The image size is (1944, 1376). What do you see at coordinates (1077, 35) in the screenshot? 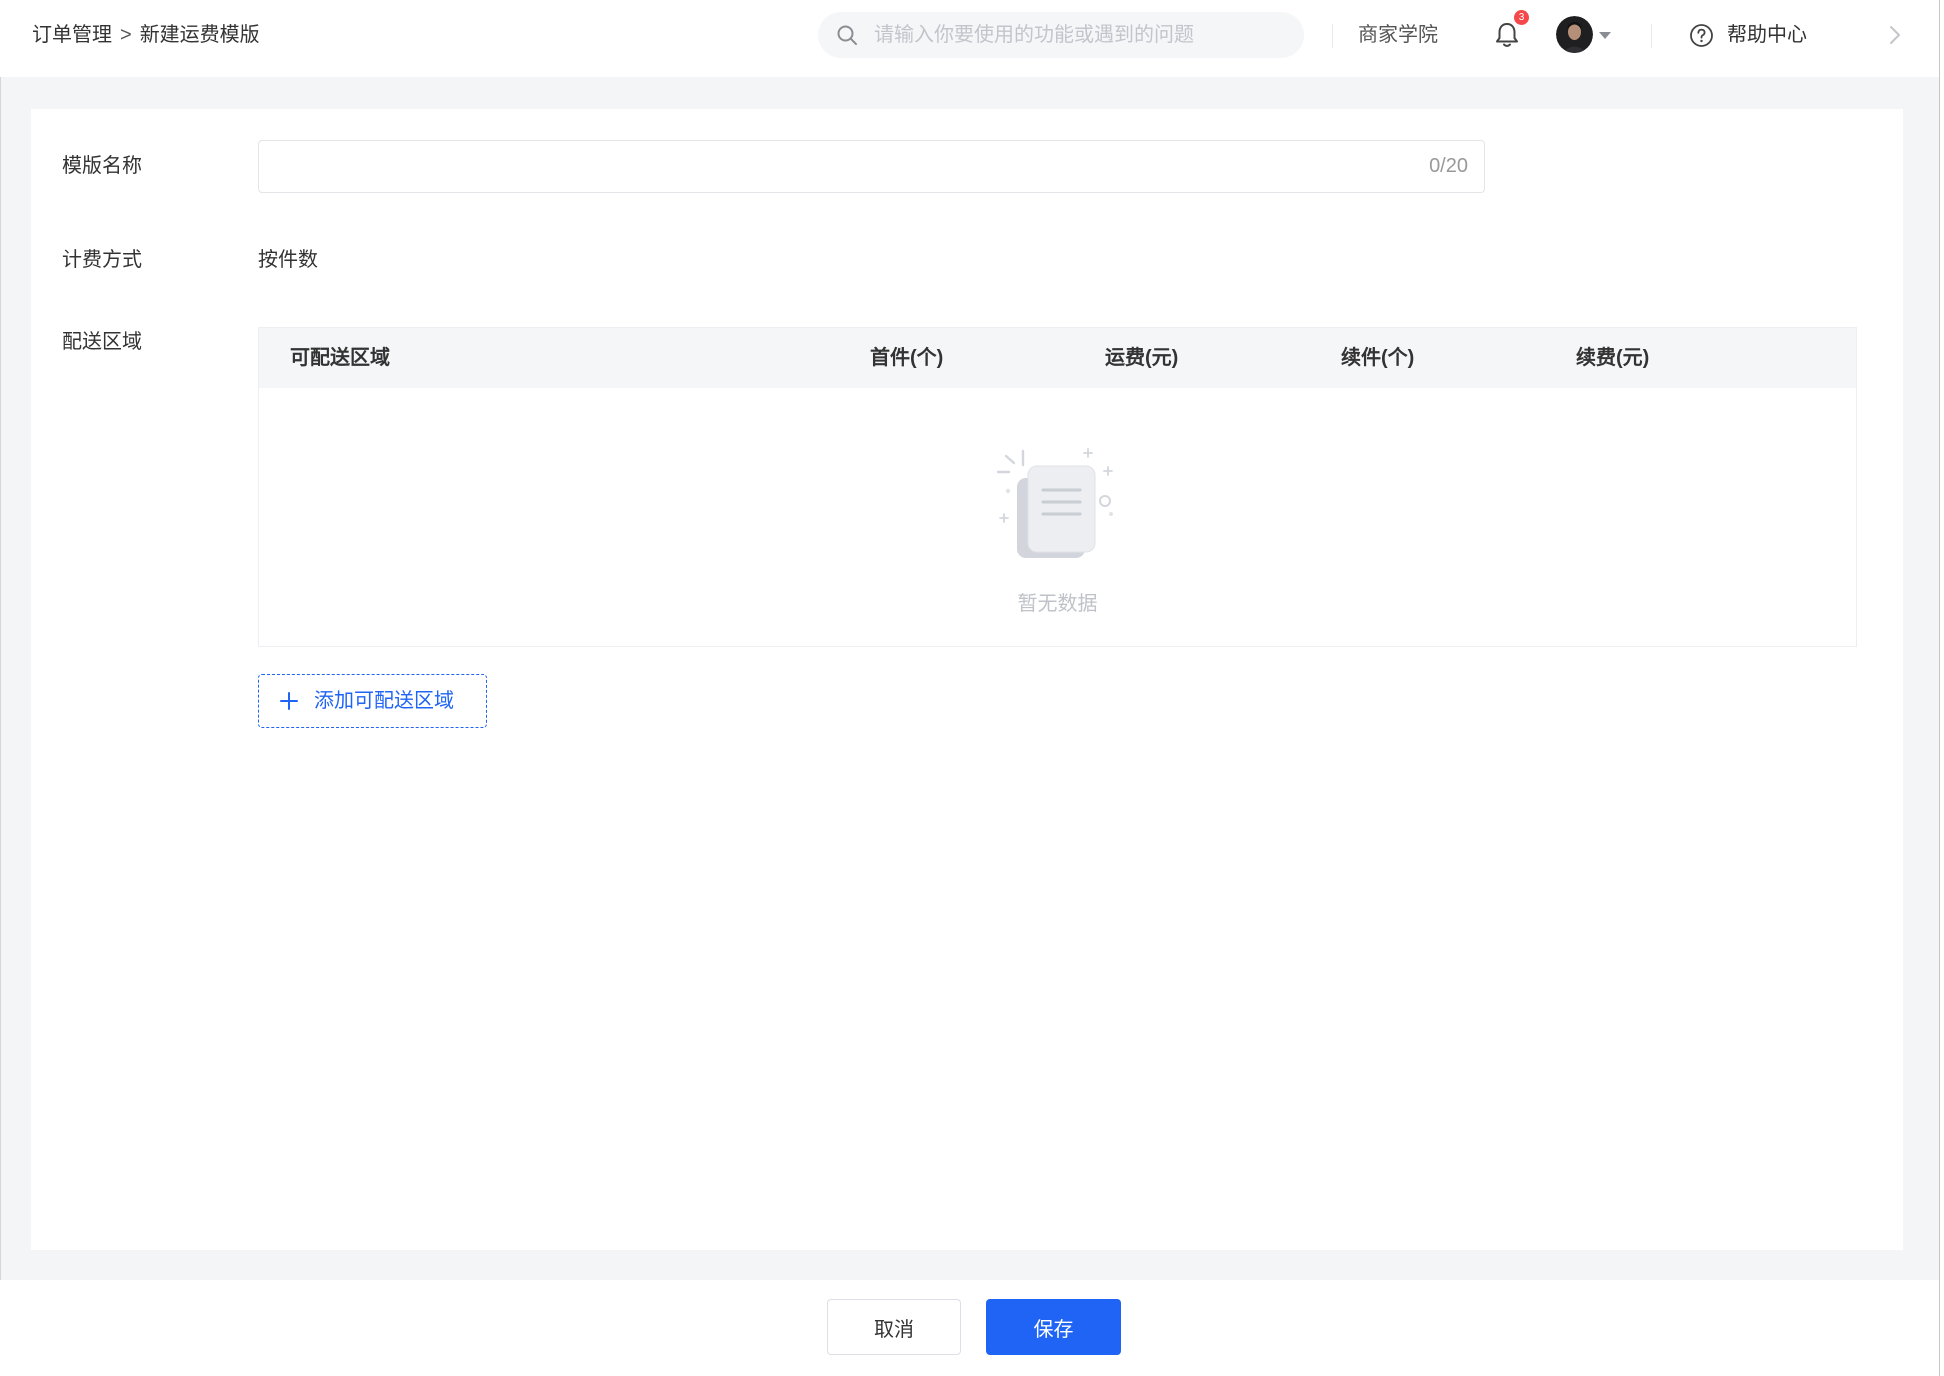
I see `search-input` at bounding box center [1077, 35].